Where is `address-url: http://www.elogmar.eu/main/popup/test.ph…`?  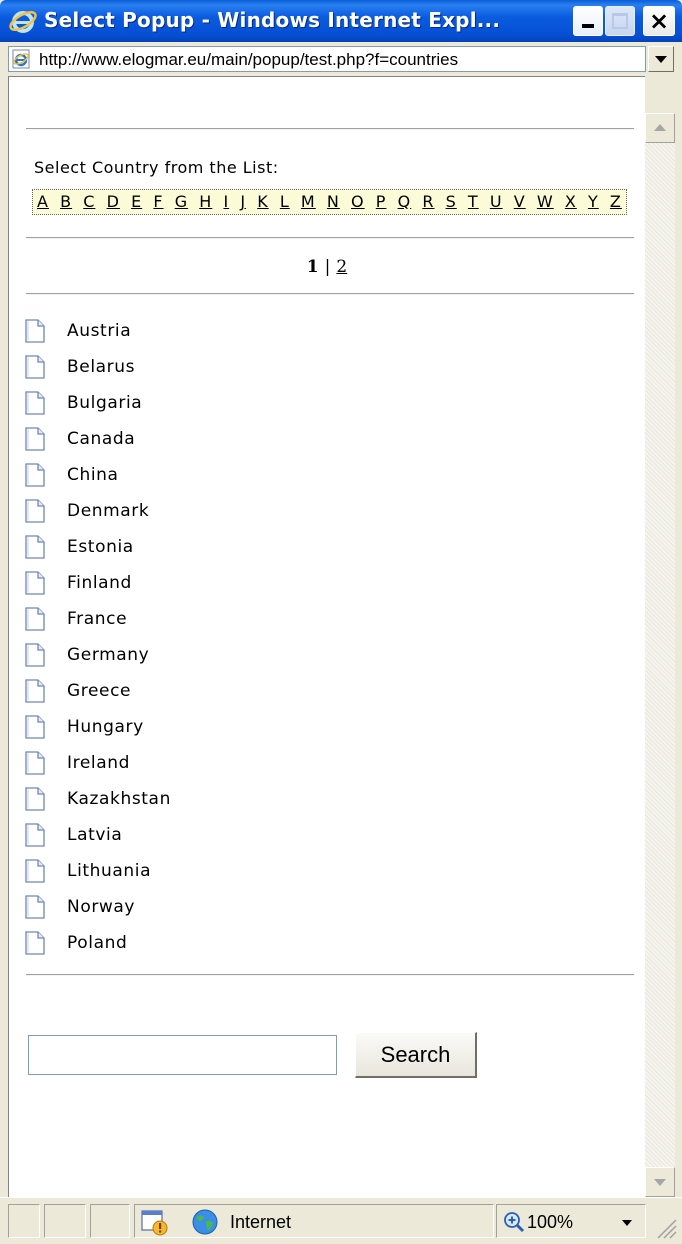
address-url: http://www.elogmar.eu/main/popup/test.ph… is located at coordinates (249, 59).